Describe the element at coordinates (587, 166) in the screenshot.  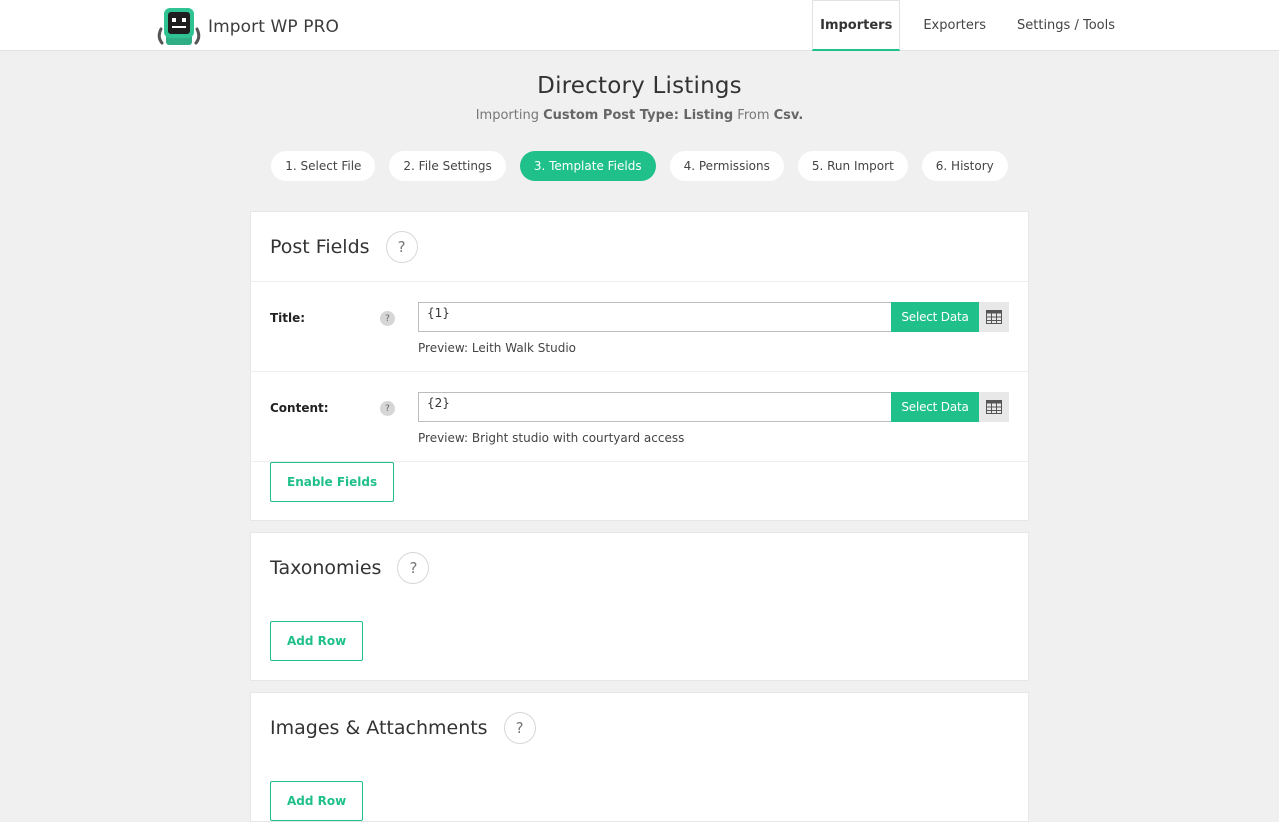
I see `step-template-fields: 3. Template Fields` at that location.